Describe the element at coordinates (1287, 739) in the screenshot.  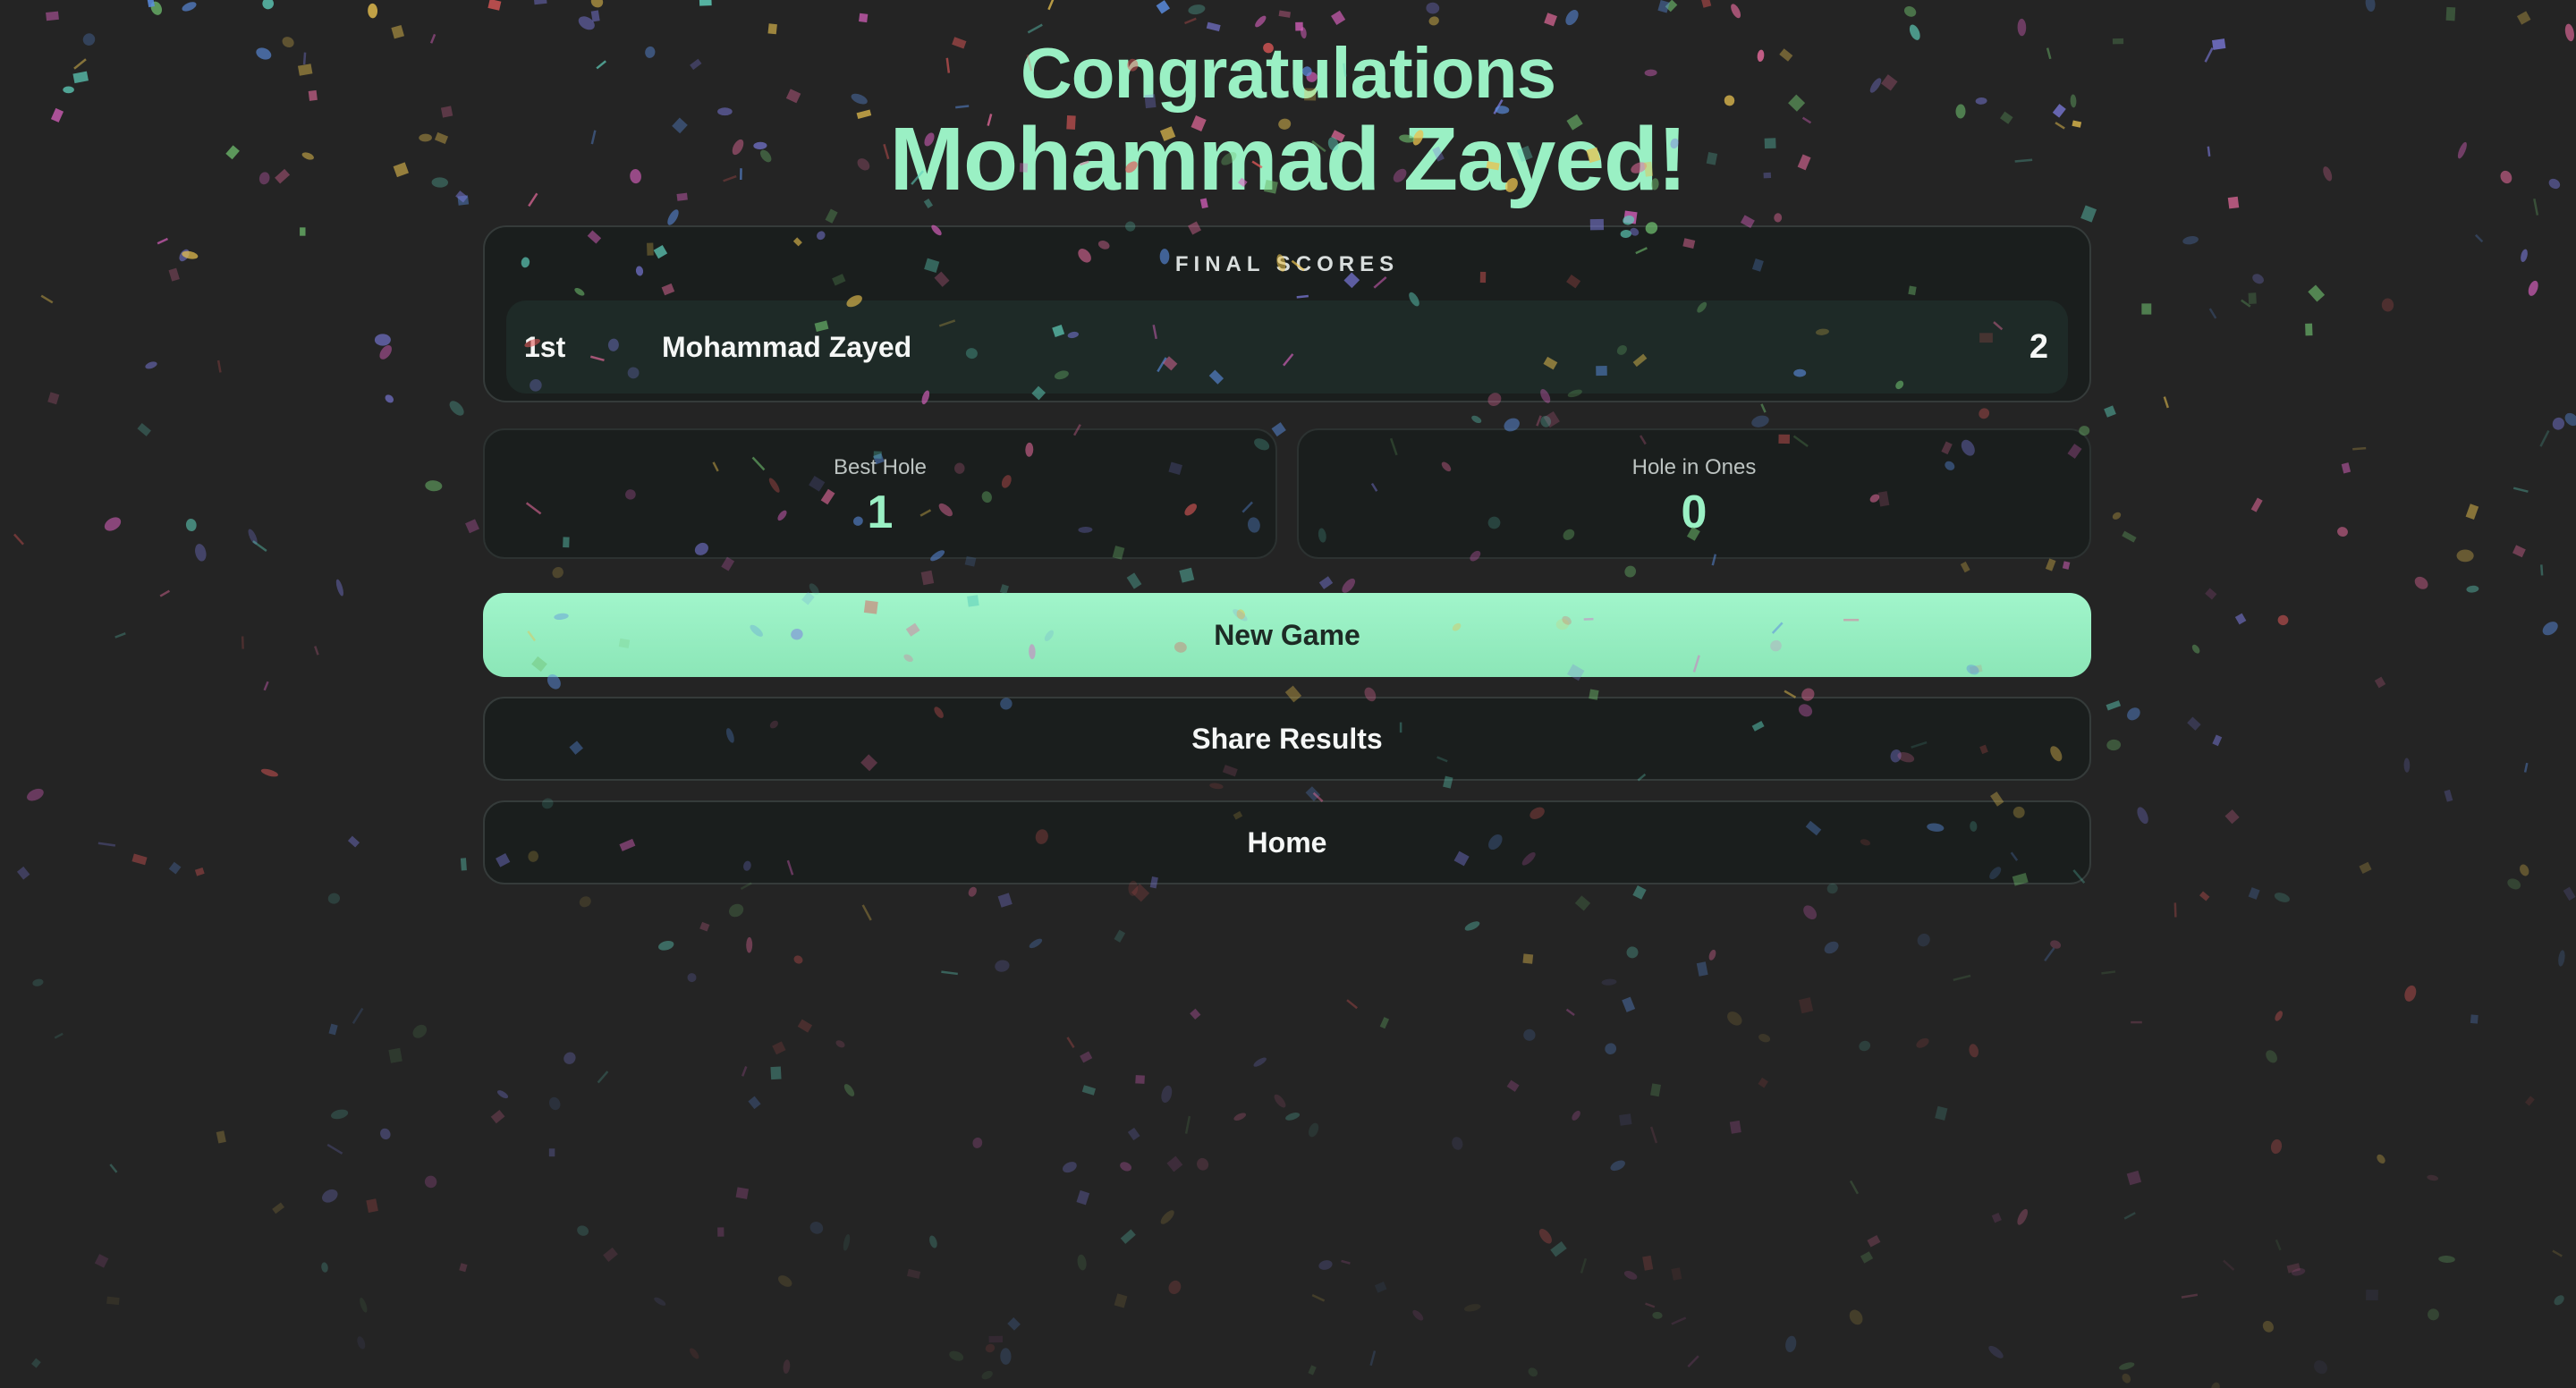
I see `share-results-button: Share Results` at that location.